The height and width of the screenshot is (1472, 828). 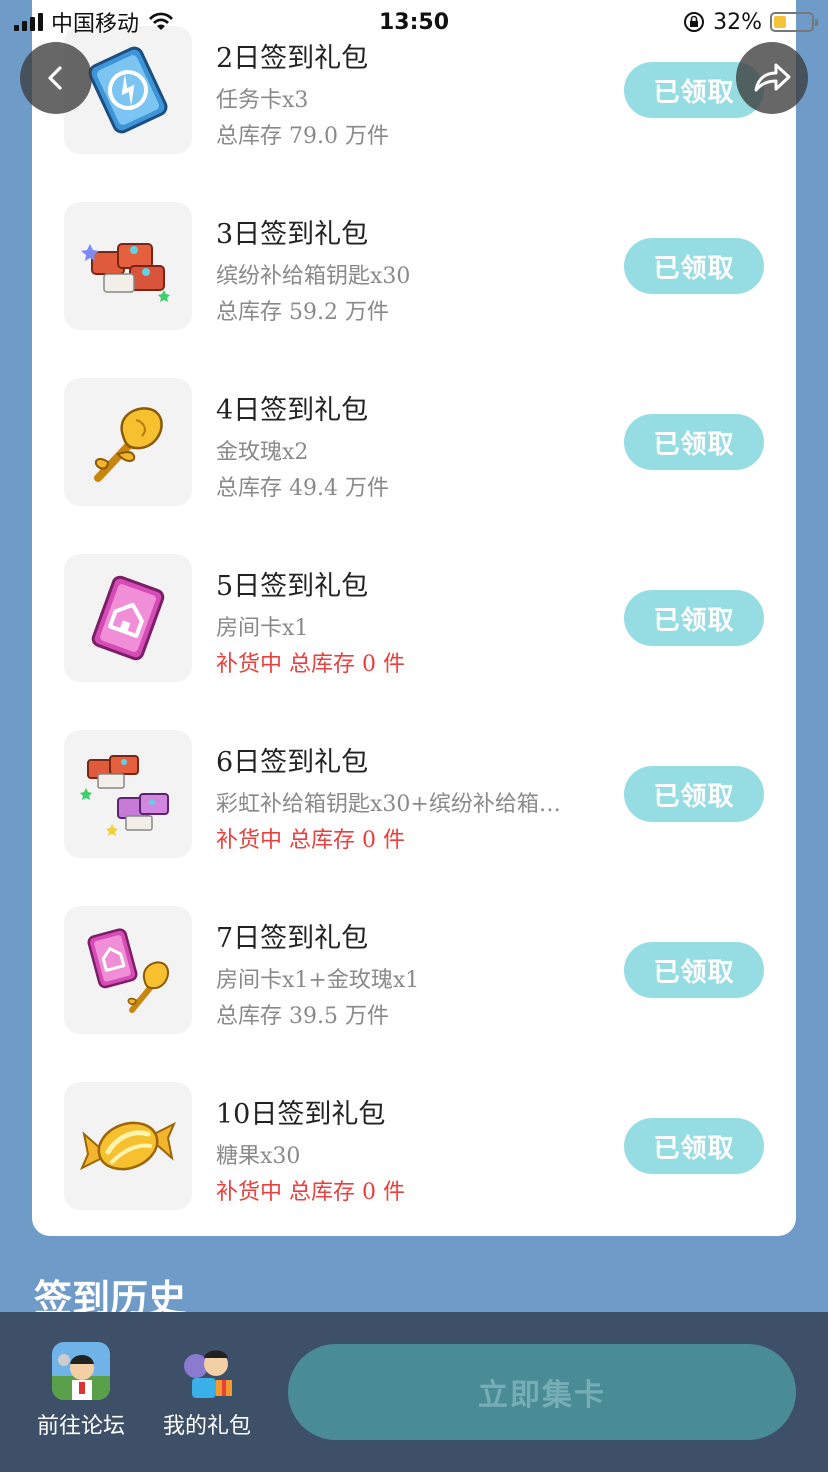 What do you see at coordinates (258, 1156) in the screenshot?
I see `gift-description: 糖果x30` at bounding box center [258, 1156].